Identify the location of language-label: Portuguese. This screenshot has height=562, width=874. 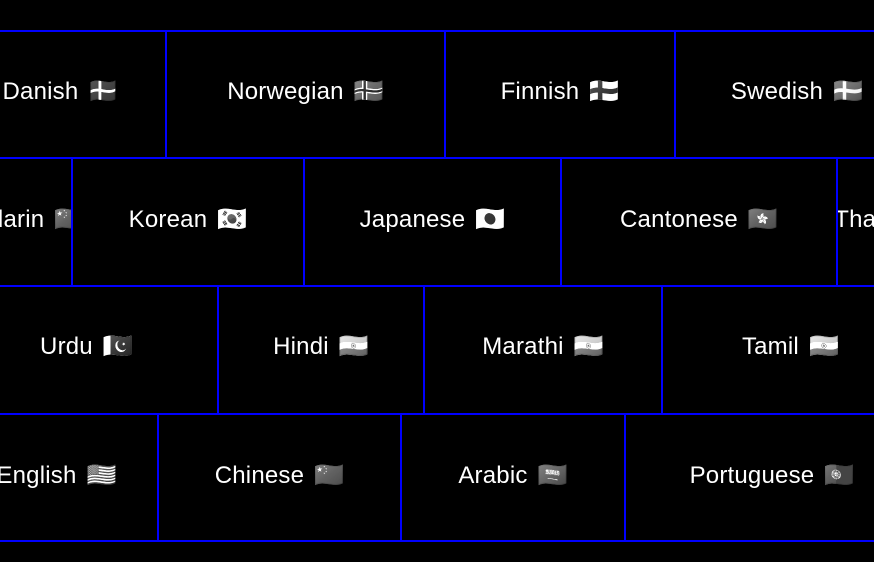
(752, 475).